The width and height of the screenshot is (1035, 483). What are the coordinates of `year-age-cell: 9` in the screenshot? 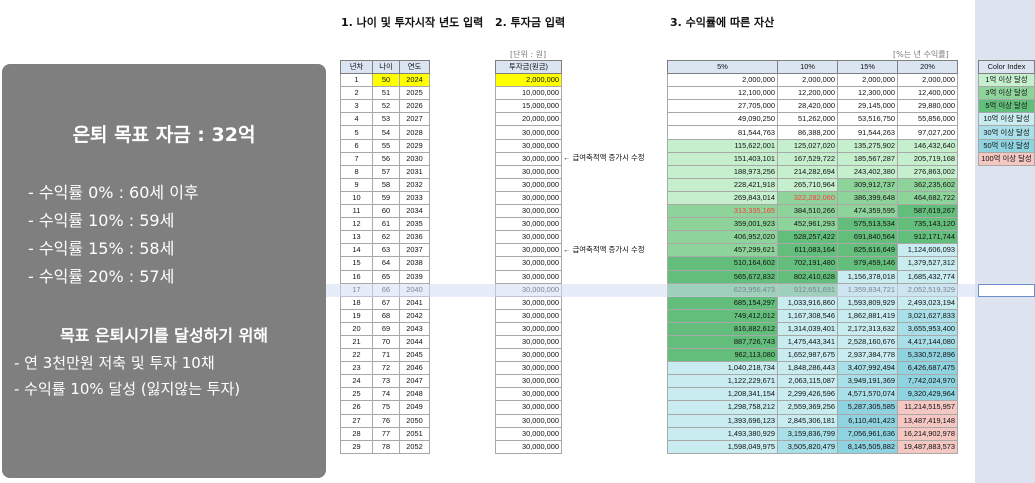 It's located at (356, 184).